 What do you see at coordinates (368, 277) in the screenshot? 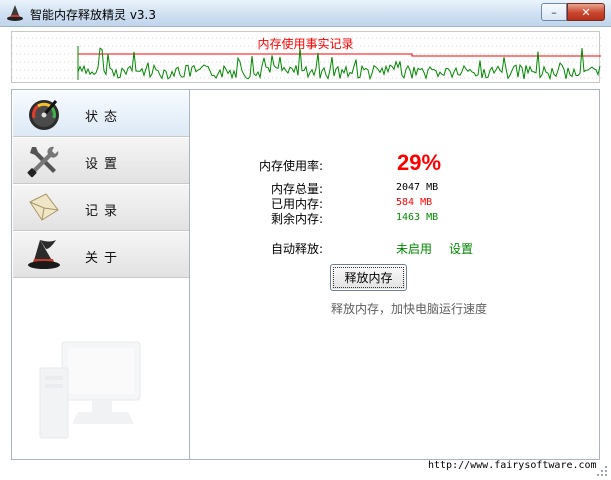
I see `release-memory-button: 释放内存` at bounding box center [368, 277].